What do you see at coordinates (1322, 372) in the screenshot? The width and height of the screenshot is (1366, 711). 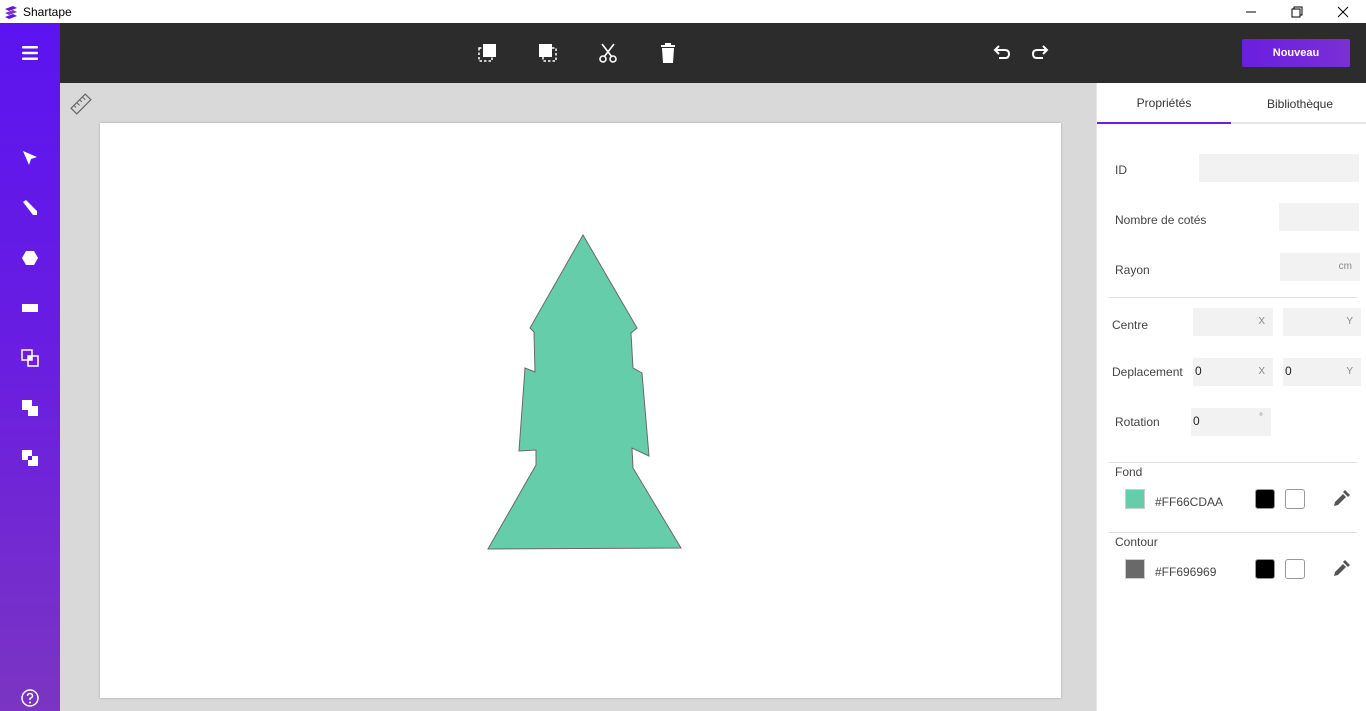 I see `move-y-field: 0Y` at bounding box center [1322, 372].